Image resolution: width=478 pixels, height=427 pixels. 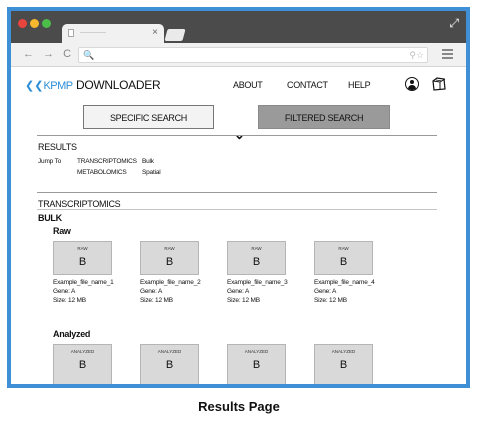 I want to click on nav-contact-link: CONTACT, so click(x=307, y=85).